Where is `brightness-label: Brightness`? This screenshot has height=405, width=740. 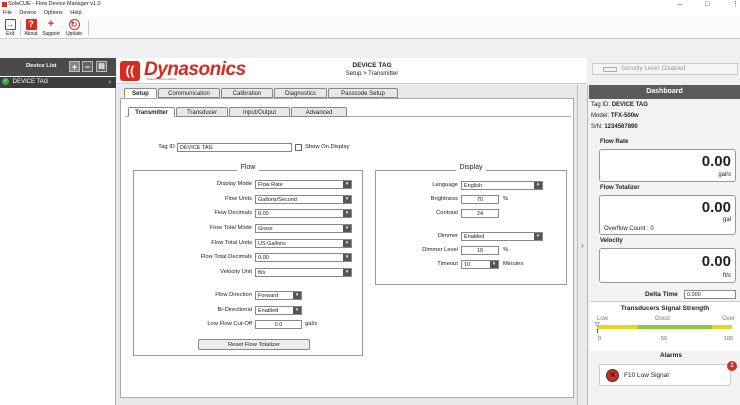
brightness-label: Brightness is located at coordinates (444, 199).